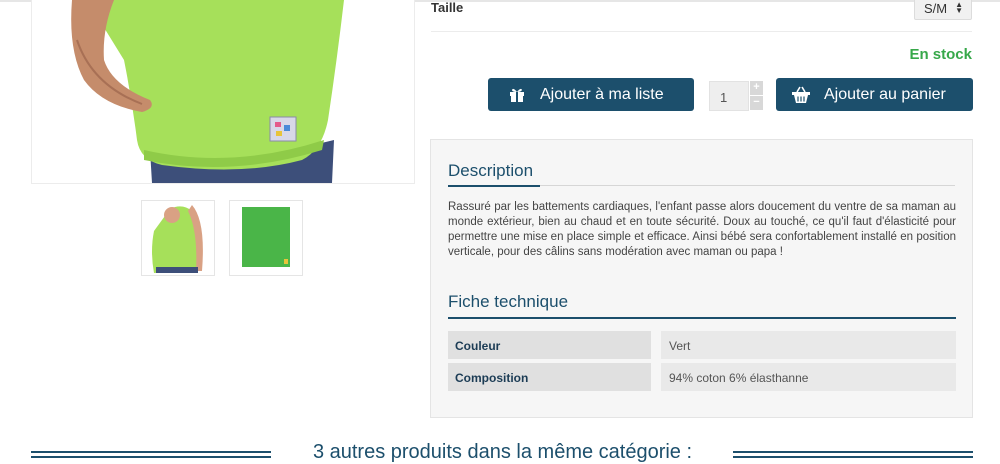 The height and width of the screenshot is (464, 1000). I want to click on size-label: Taille, so click(447, 7).